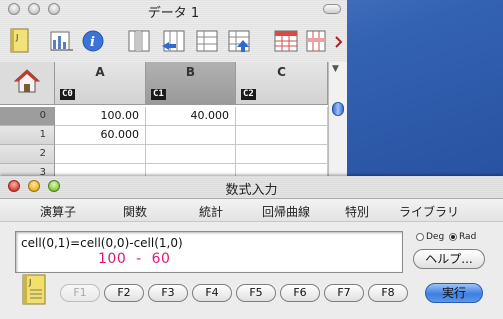 Image resolution: width=503 pixels, height=319 pixels. Describe the element at coordinates (100, 116) in the screenshot. I see `cell-a0: 100.00` at that location.